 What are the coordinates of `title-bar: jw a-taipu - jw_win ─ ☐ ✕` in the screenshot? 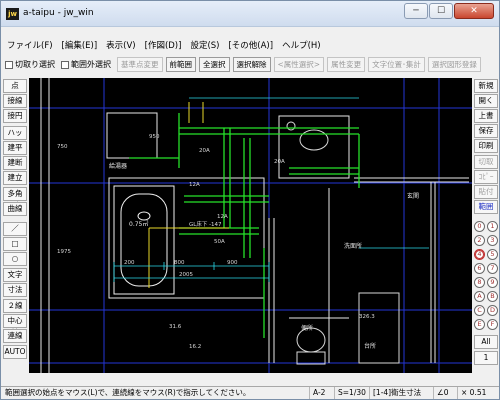 It's located at (250, 14).